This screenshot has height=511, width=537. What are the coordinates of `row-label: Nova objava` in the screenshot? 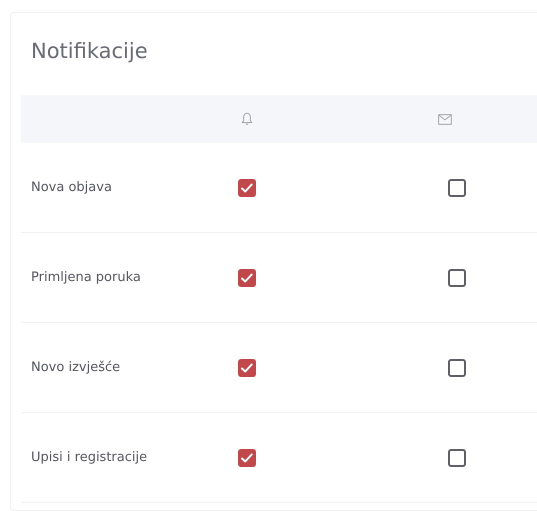 It's located at (71, 187).